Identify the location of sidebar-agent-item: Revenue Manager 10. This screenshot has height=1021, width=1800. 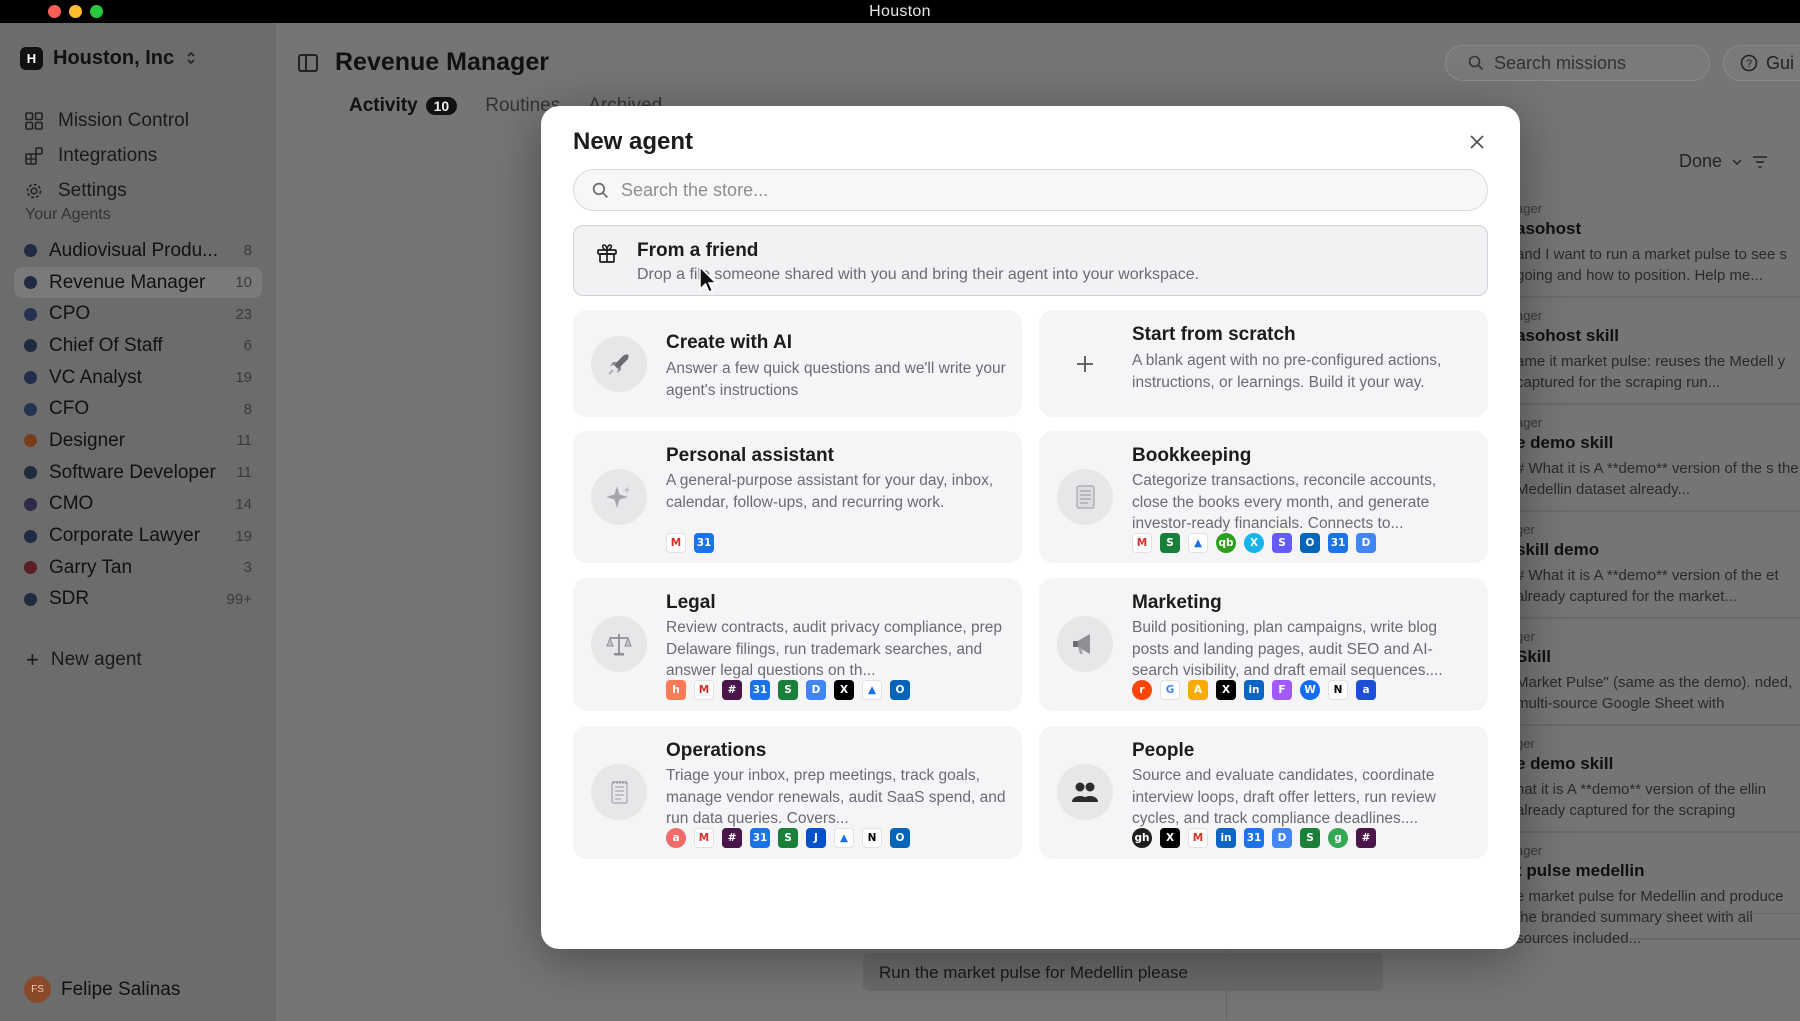
(138, 282).